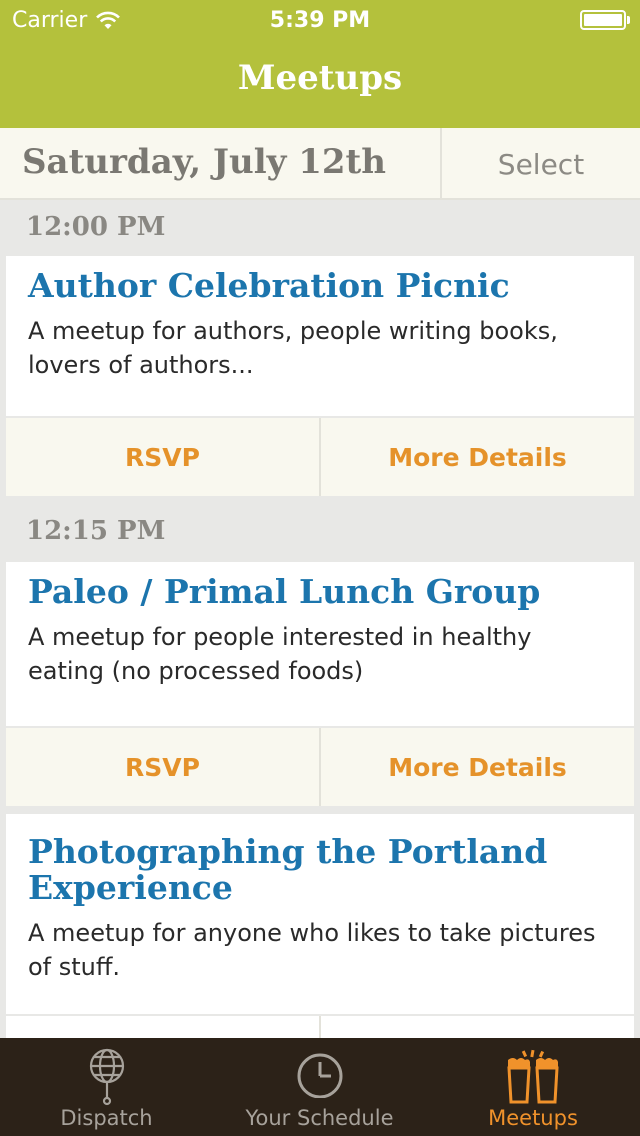 This screenshot has height=1136, width=640. I want to click on tab-label: Meetups, so click(533, 1118).